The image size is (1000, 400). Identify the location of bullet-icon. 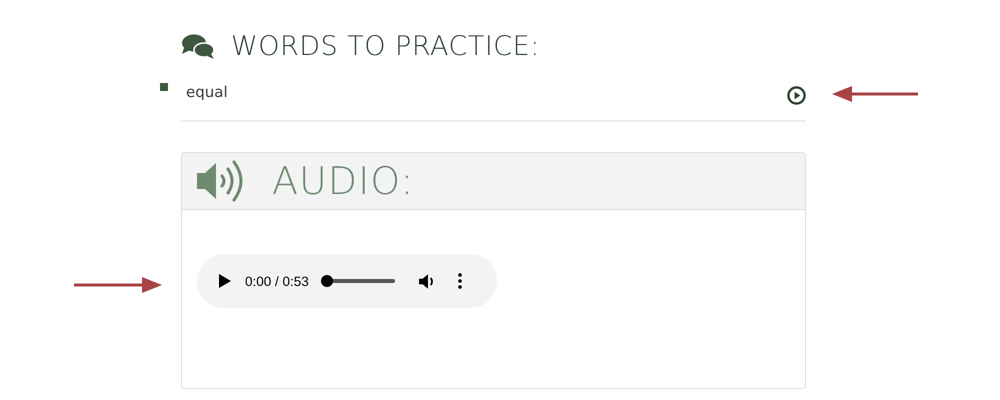
(164, 87).